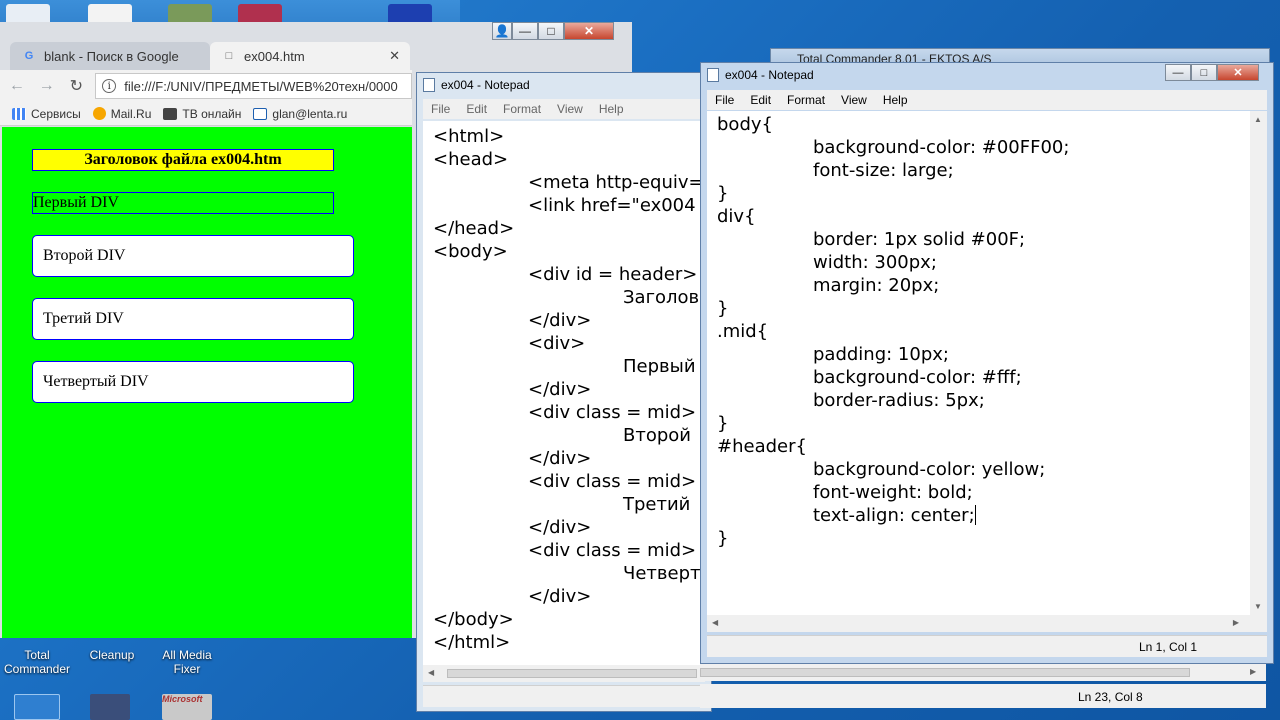 Image resolution: width=1280 pixels, height=720 pixels. Describe the element at coordinates (1110, 697) in the screenshot. I see `status-line-col: Ln 23, Col 8` at that location.